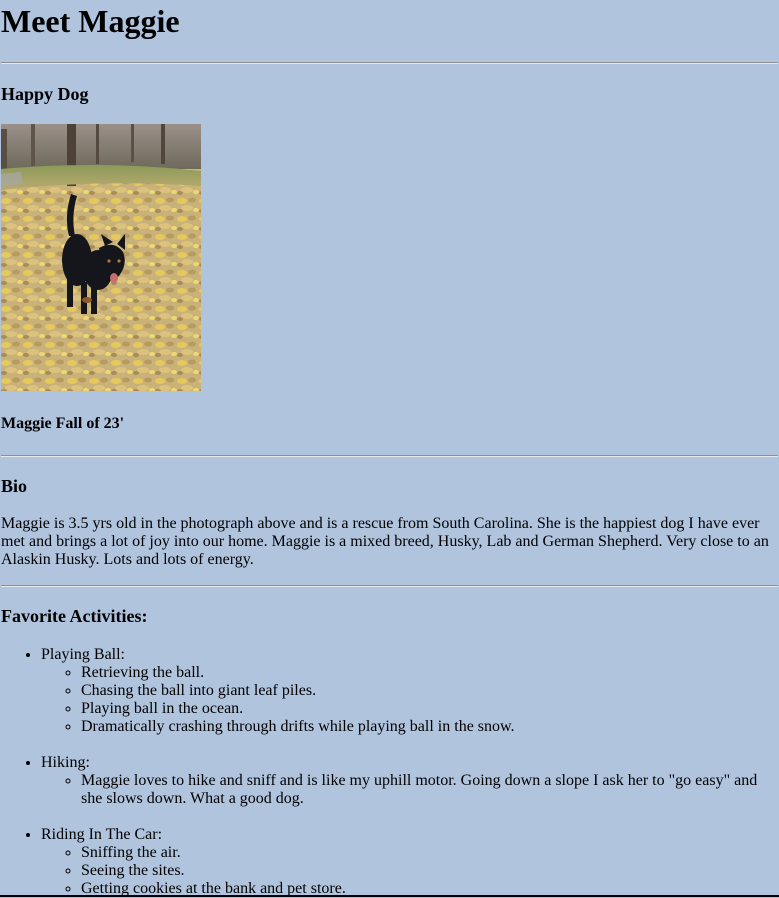  I want to click on activity-label: Playing Ball:, so click(83, 654).